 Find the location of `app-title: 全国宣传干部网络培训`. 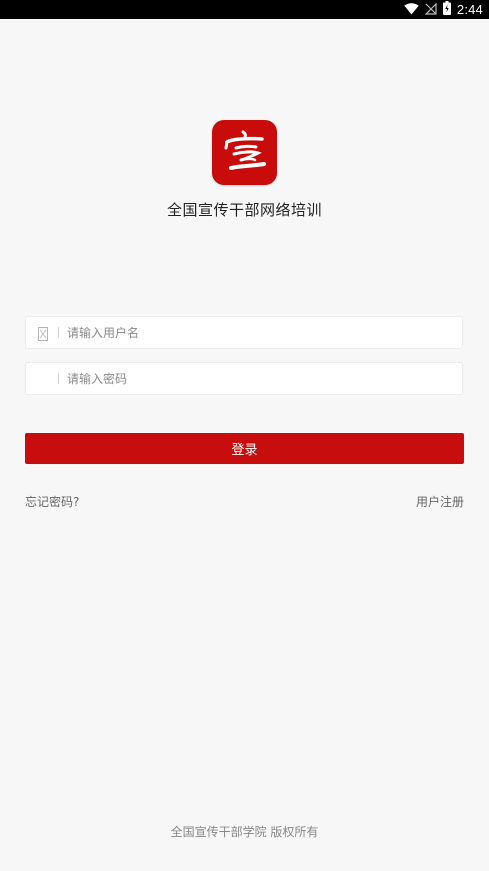

app-title: 全国宣传干部网络培训 is located at coordinates (244, 210).